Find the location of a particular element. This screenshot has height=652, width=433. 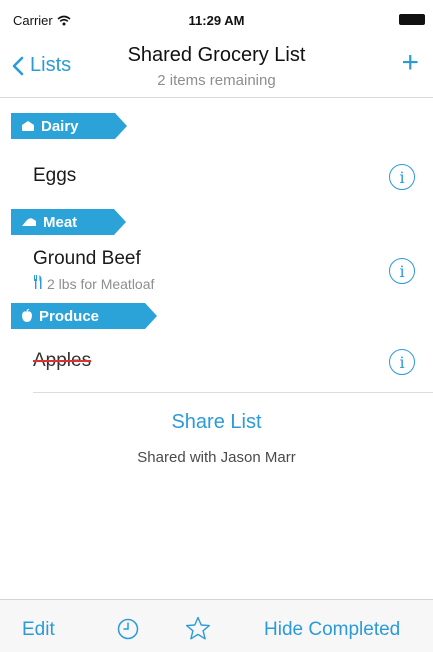

status-time: 11:29 AM is located at coordinates (216, 20).